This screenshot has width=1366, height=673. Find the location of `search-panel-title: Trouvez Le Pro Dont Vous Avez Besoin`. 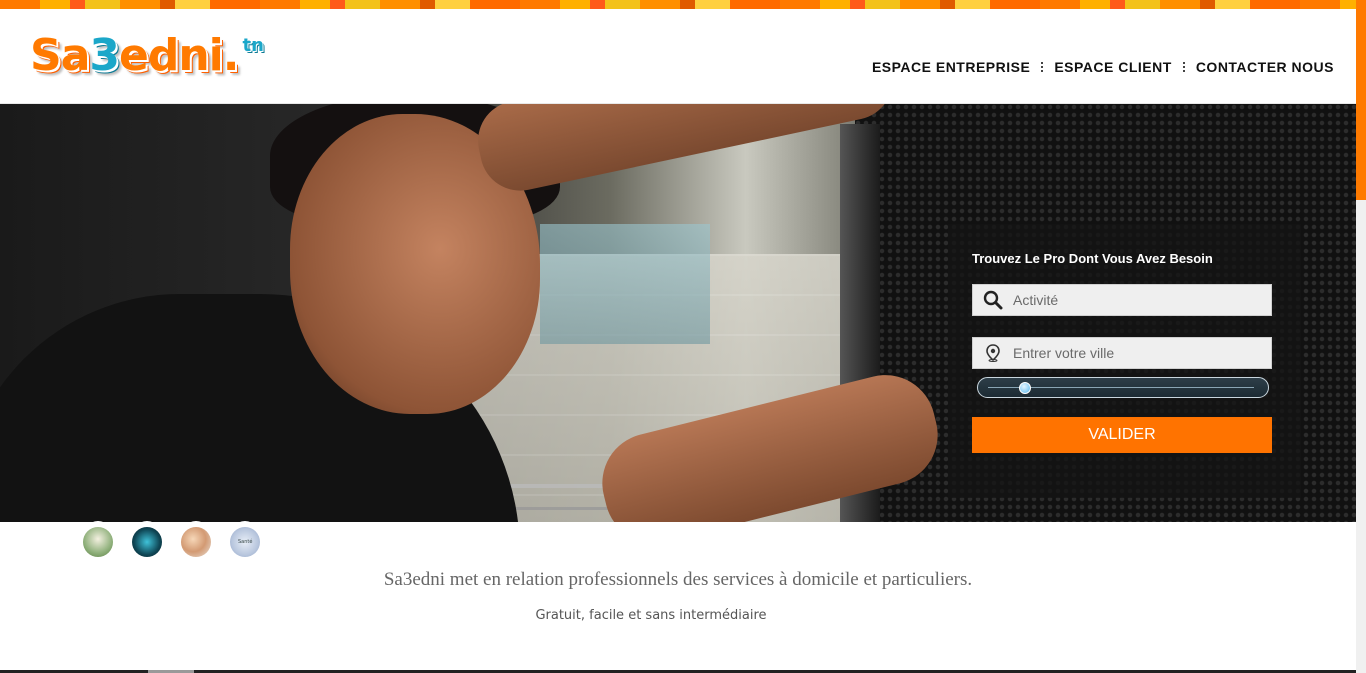

search-panel-title: Trouvez Le Pro Dont Vous Avez Besoin is located at coordinates (1092, 258).